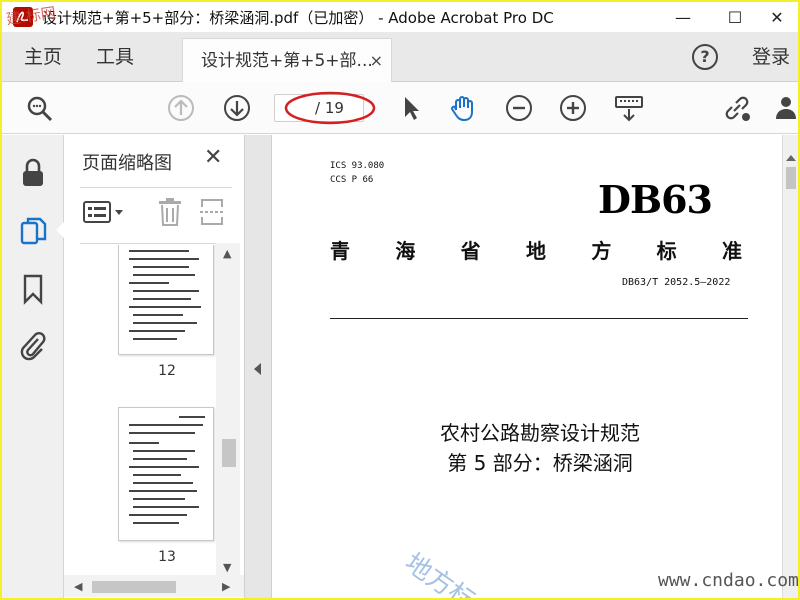 This screenshot has height=600, width=800. Describe the element at coordinates (212, 212) in the screenshot. I see `extract-page-icon` at that location.